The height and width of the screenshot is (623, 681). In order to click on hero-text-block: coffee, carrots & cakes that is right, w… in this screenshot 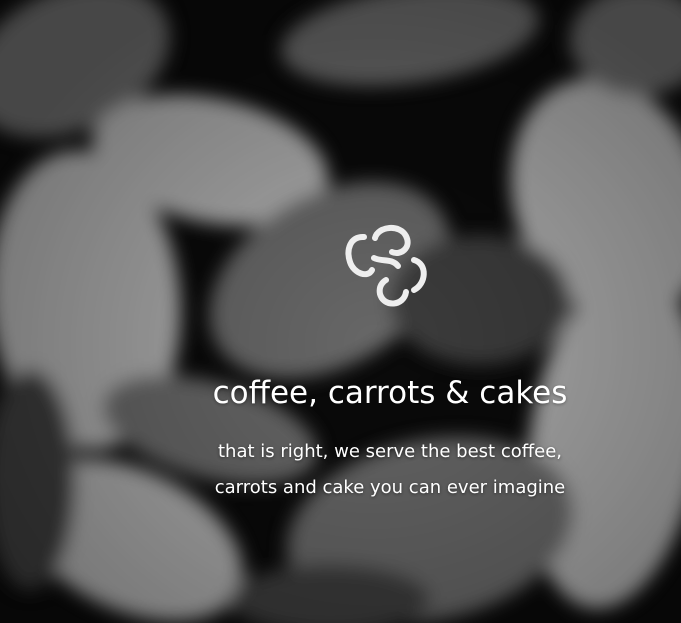, I will do `click(390, 439)`.